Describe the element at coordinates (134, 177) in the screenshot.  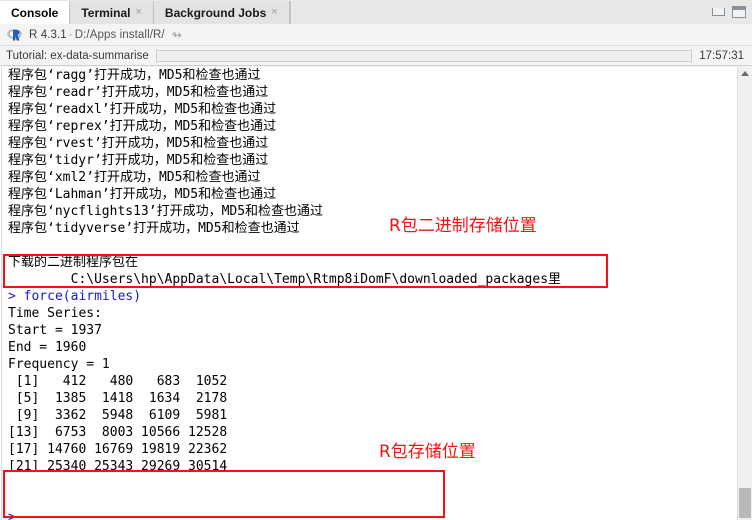
I see `console-line: 程序包‘xml2’打开成功，MD5和检查也通过` at that location.